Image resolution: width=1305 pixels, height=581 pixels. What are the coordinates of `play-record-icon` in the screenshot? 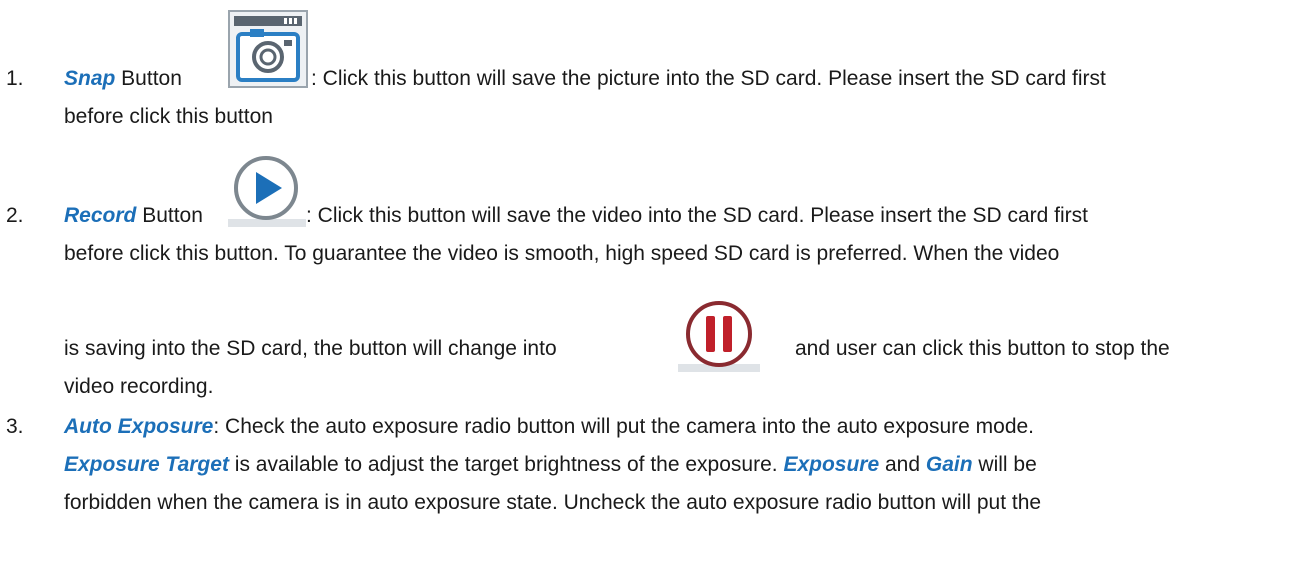 It's located at (267, 191).